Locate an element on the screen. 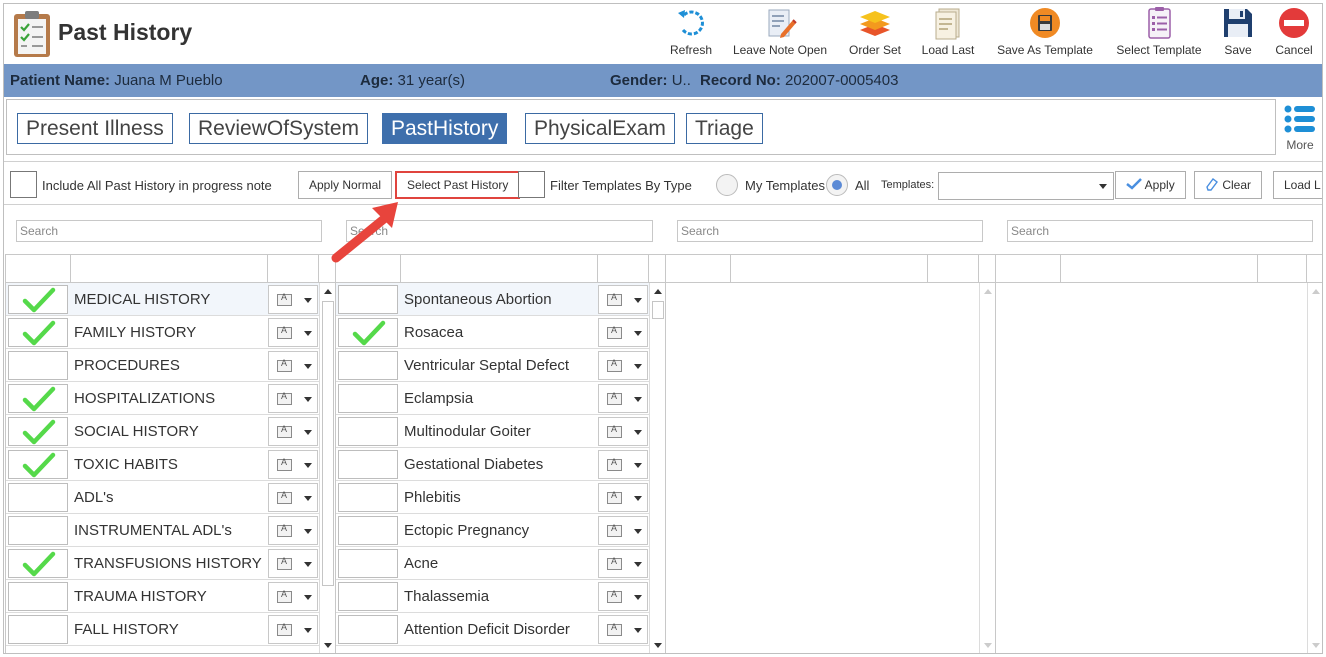 This screenshot has height=657, width=1326. category-row: FALL HISTORY is located at coordinates (170, 629).